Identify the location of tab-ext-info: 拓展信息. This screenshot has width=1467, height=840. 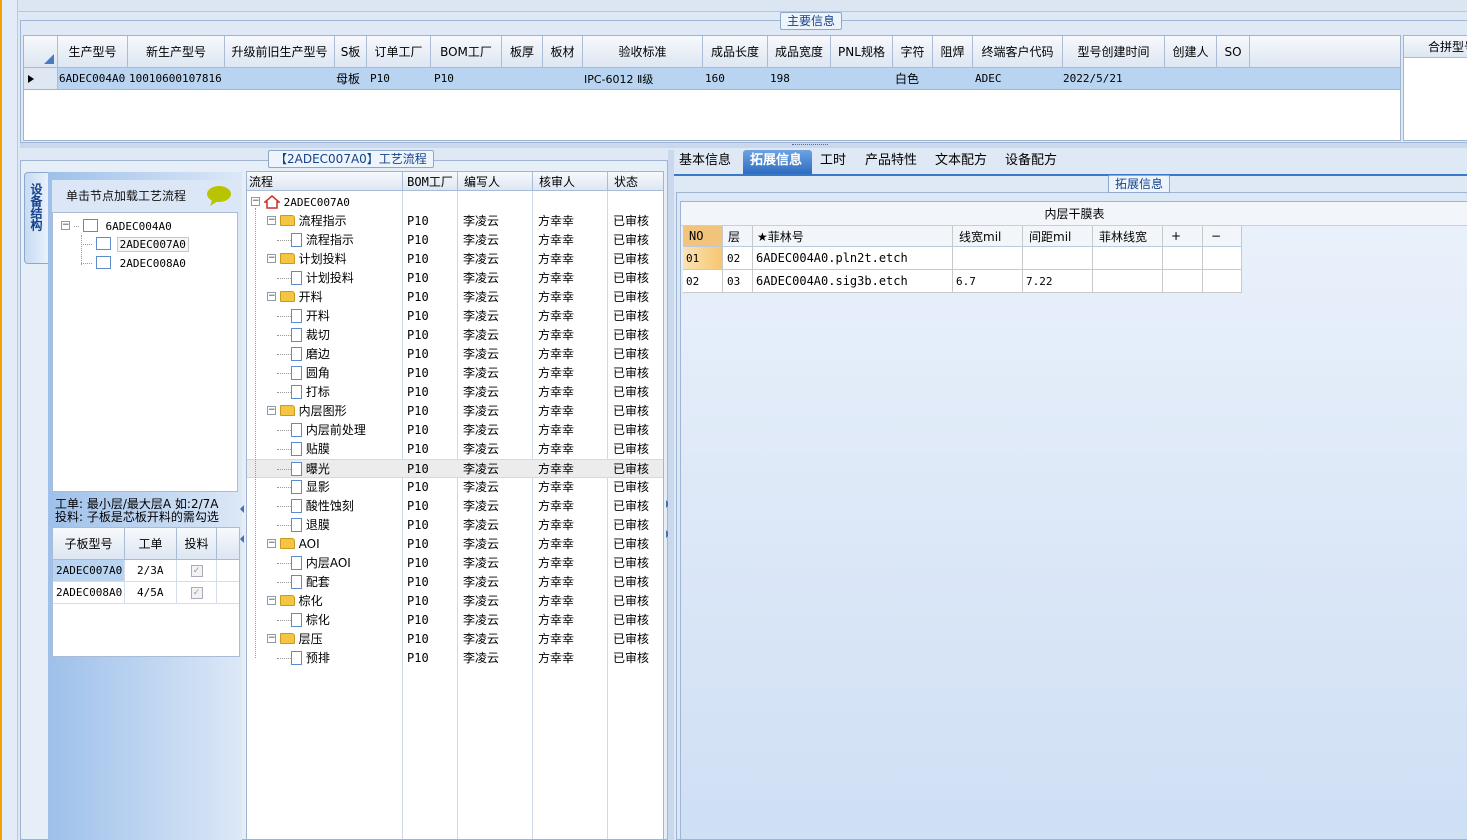
(777, 162).